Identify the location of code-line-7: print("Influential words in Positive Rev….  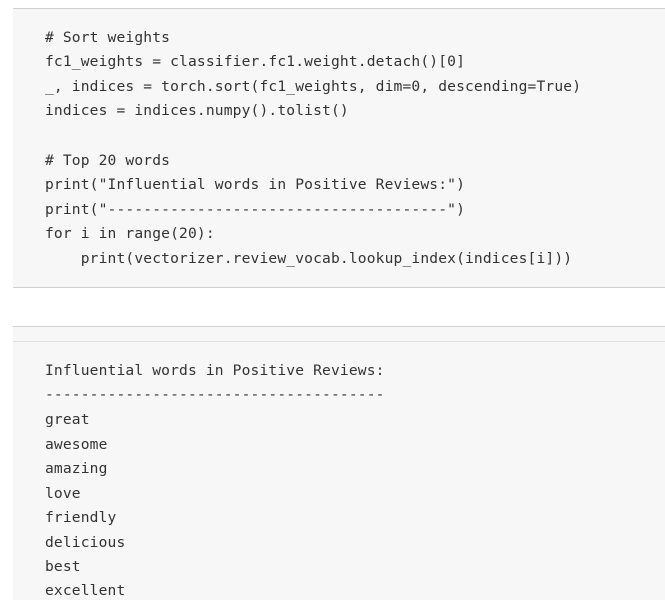
(255, 184).